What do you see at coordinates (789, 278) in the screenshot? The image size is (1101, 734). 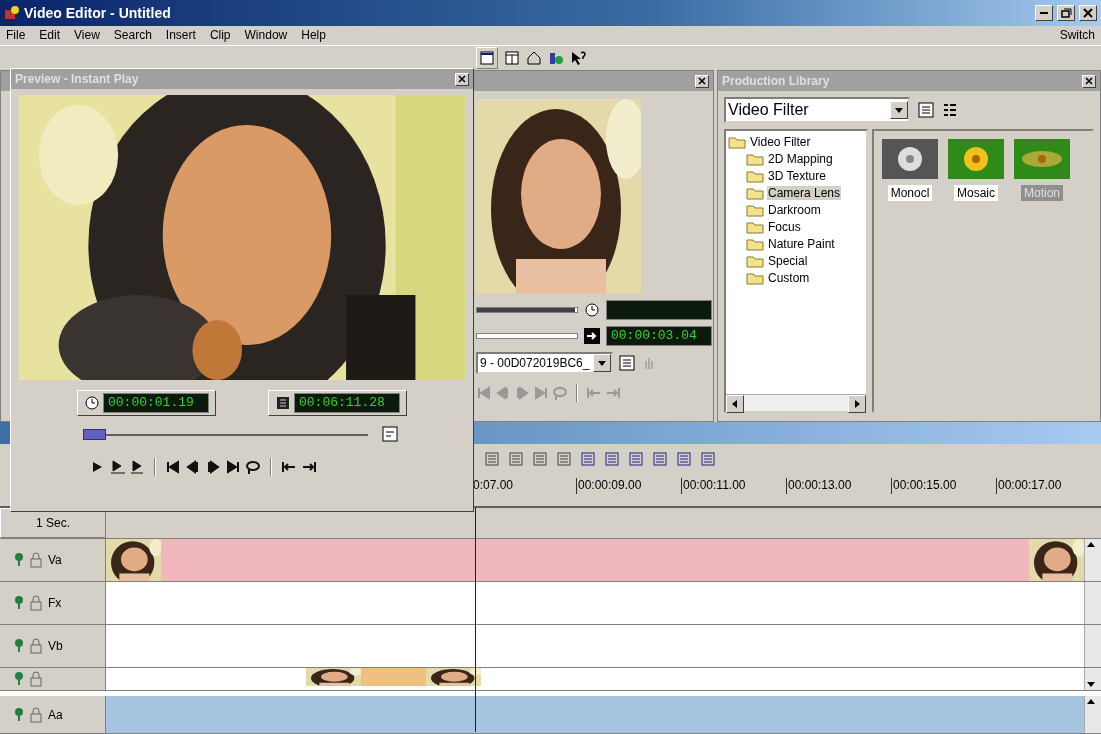 I see `tree-item: Custom` at bounding box center [789, 278].